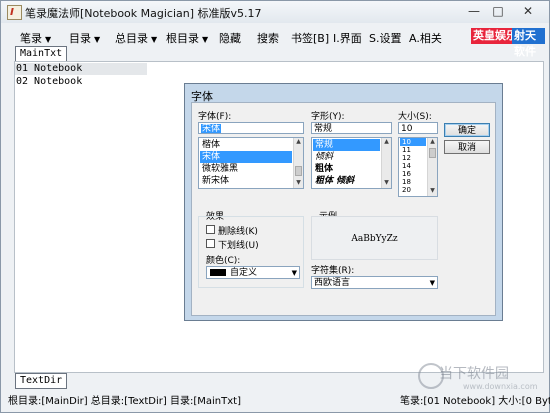  Describe the element at coordinates (347, 38) in the screenshot. I see `menu-interface: I.界面` at that location.